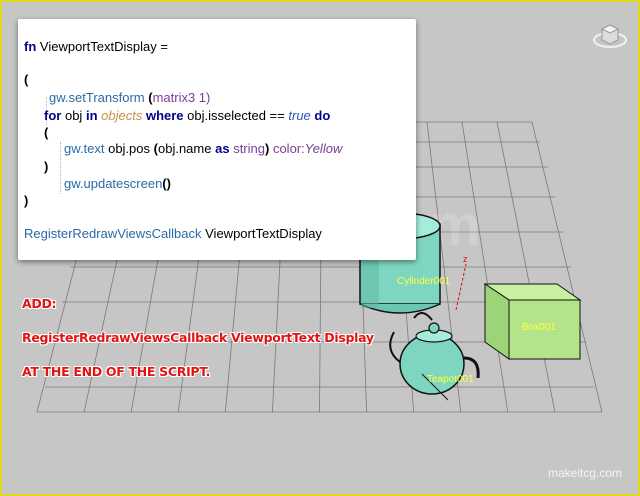 The image size is (640, 496). I want to click on loop-var: obj, so click(73, 115).